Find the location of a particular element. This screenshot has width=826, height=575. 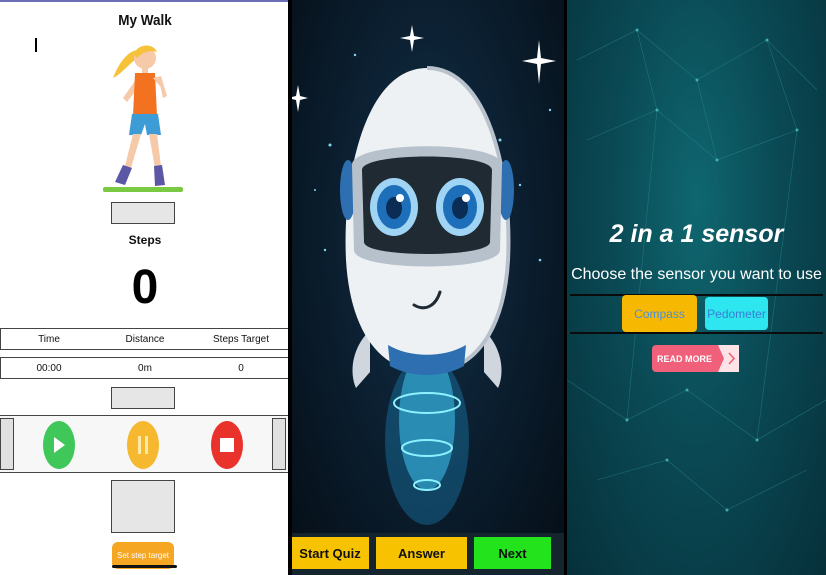

distance-header: Distance is located at coordinates (145, 339).